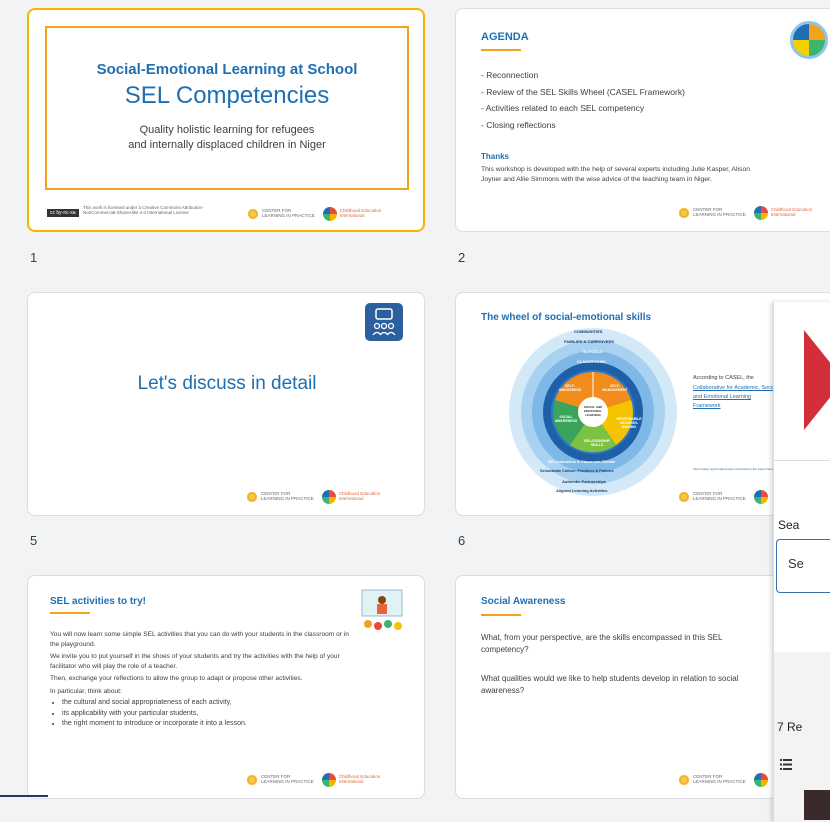  Describe the element at coordinates (802, 460) in the screenshot. I see `panel-divider` at that location.